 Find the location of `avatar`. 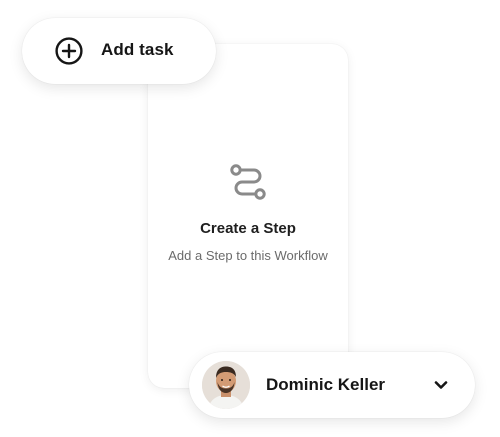

avatar is located at coordinates (226, 385).